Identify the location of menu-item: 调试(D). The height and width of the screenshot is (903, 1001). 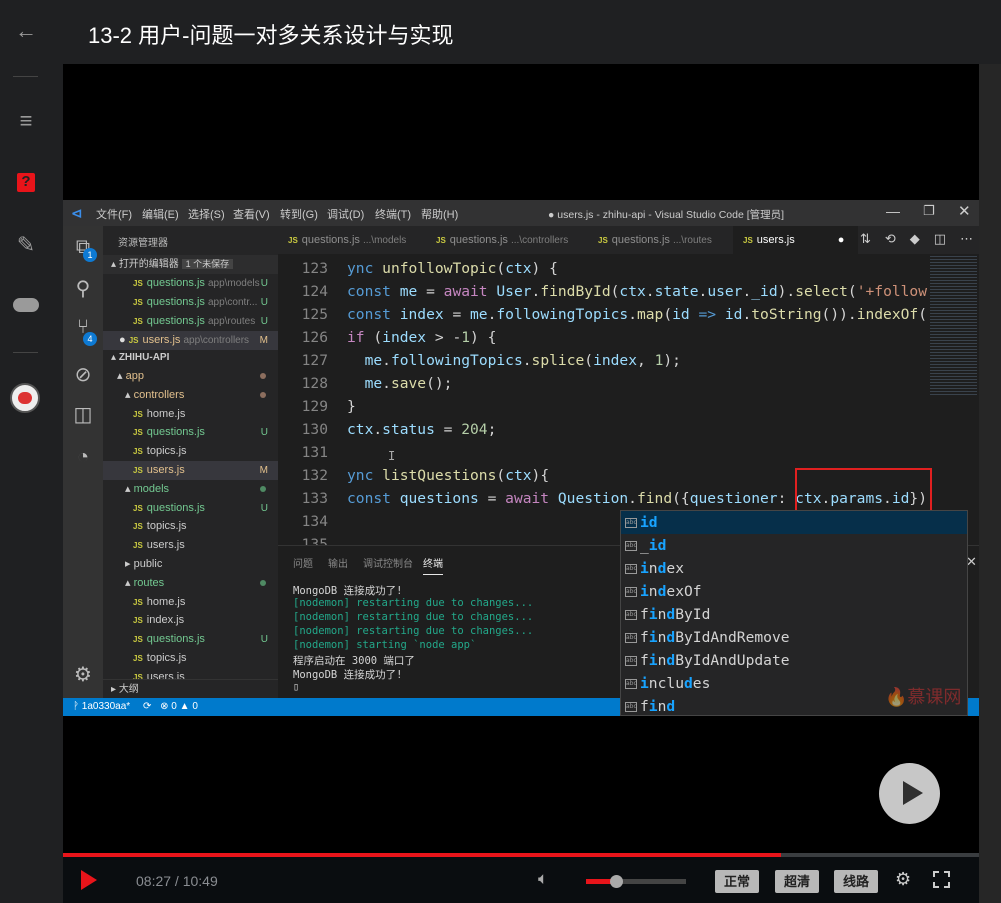
(345, 214).